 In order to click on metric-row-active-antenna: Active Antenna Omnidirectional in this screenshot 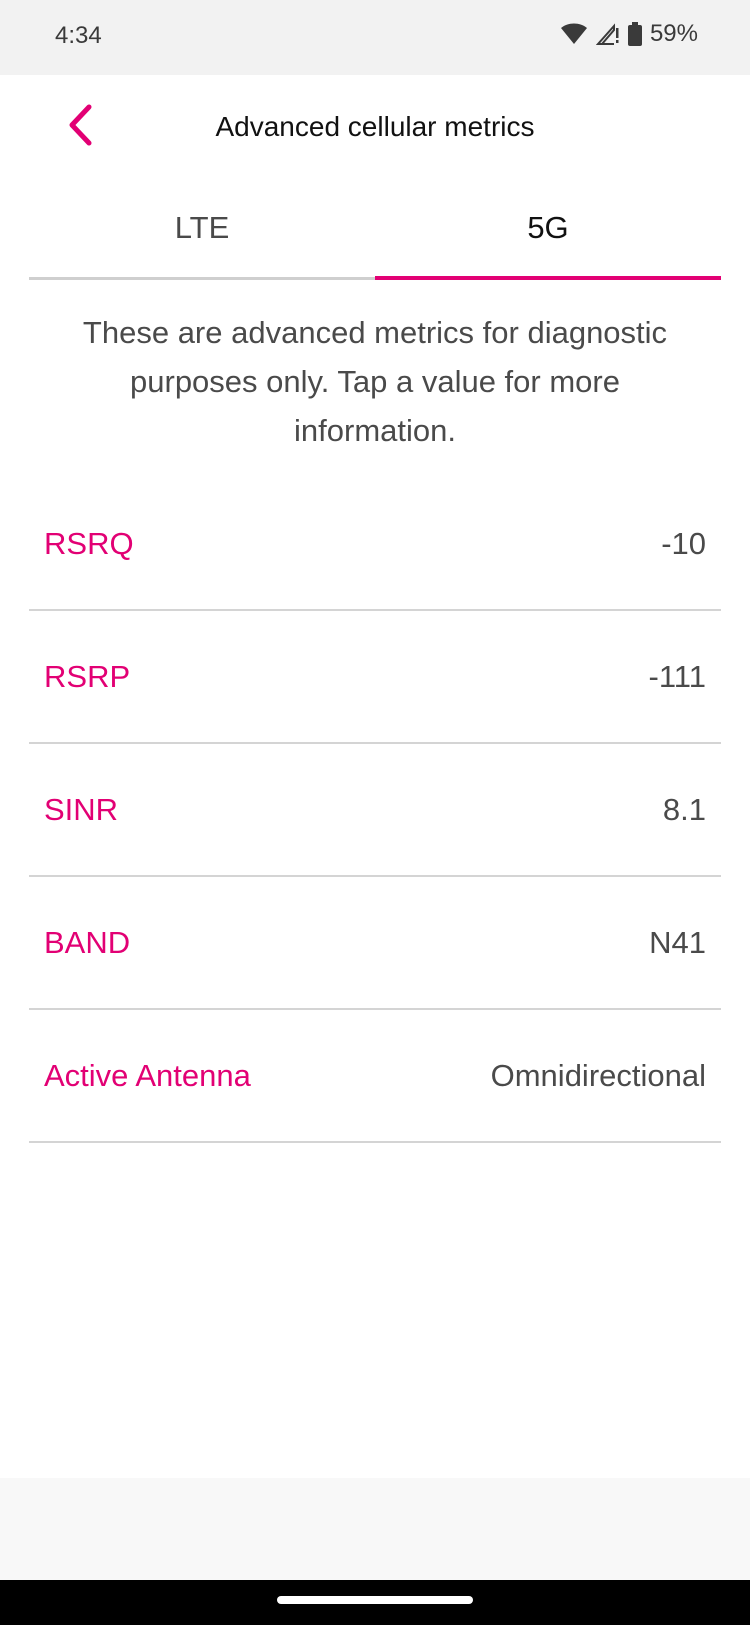, I will do `click(375, 1076)`.